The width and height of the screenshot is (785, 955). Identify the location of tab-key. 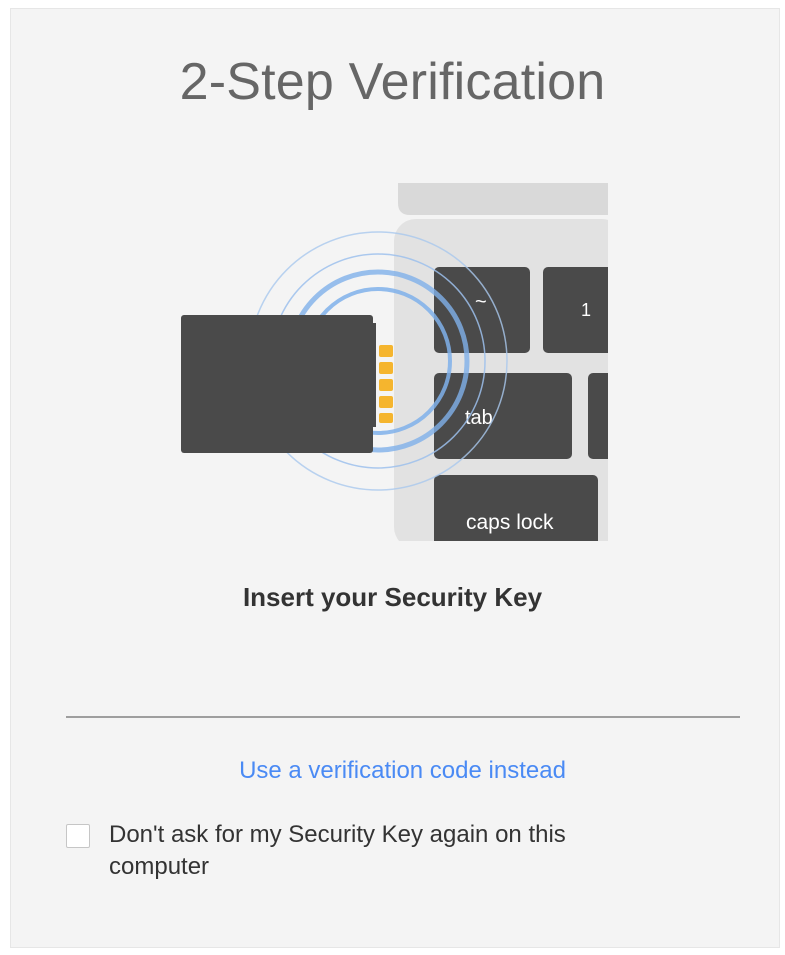
(503, 416).